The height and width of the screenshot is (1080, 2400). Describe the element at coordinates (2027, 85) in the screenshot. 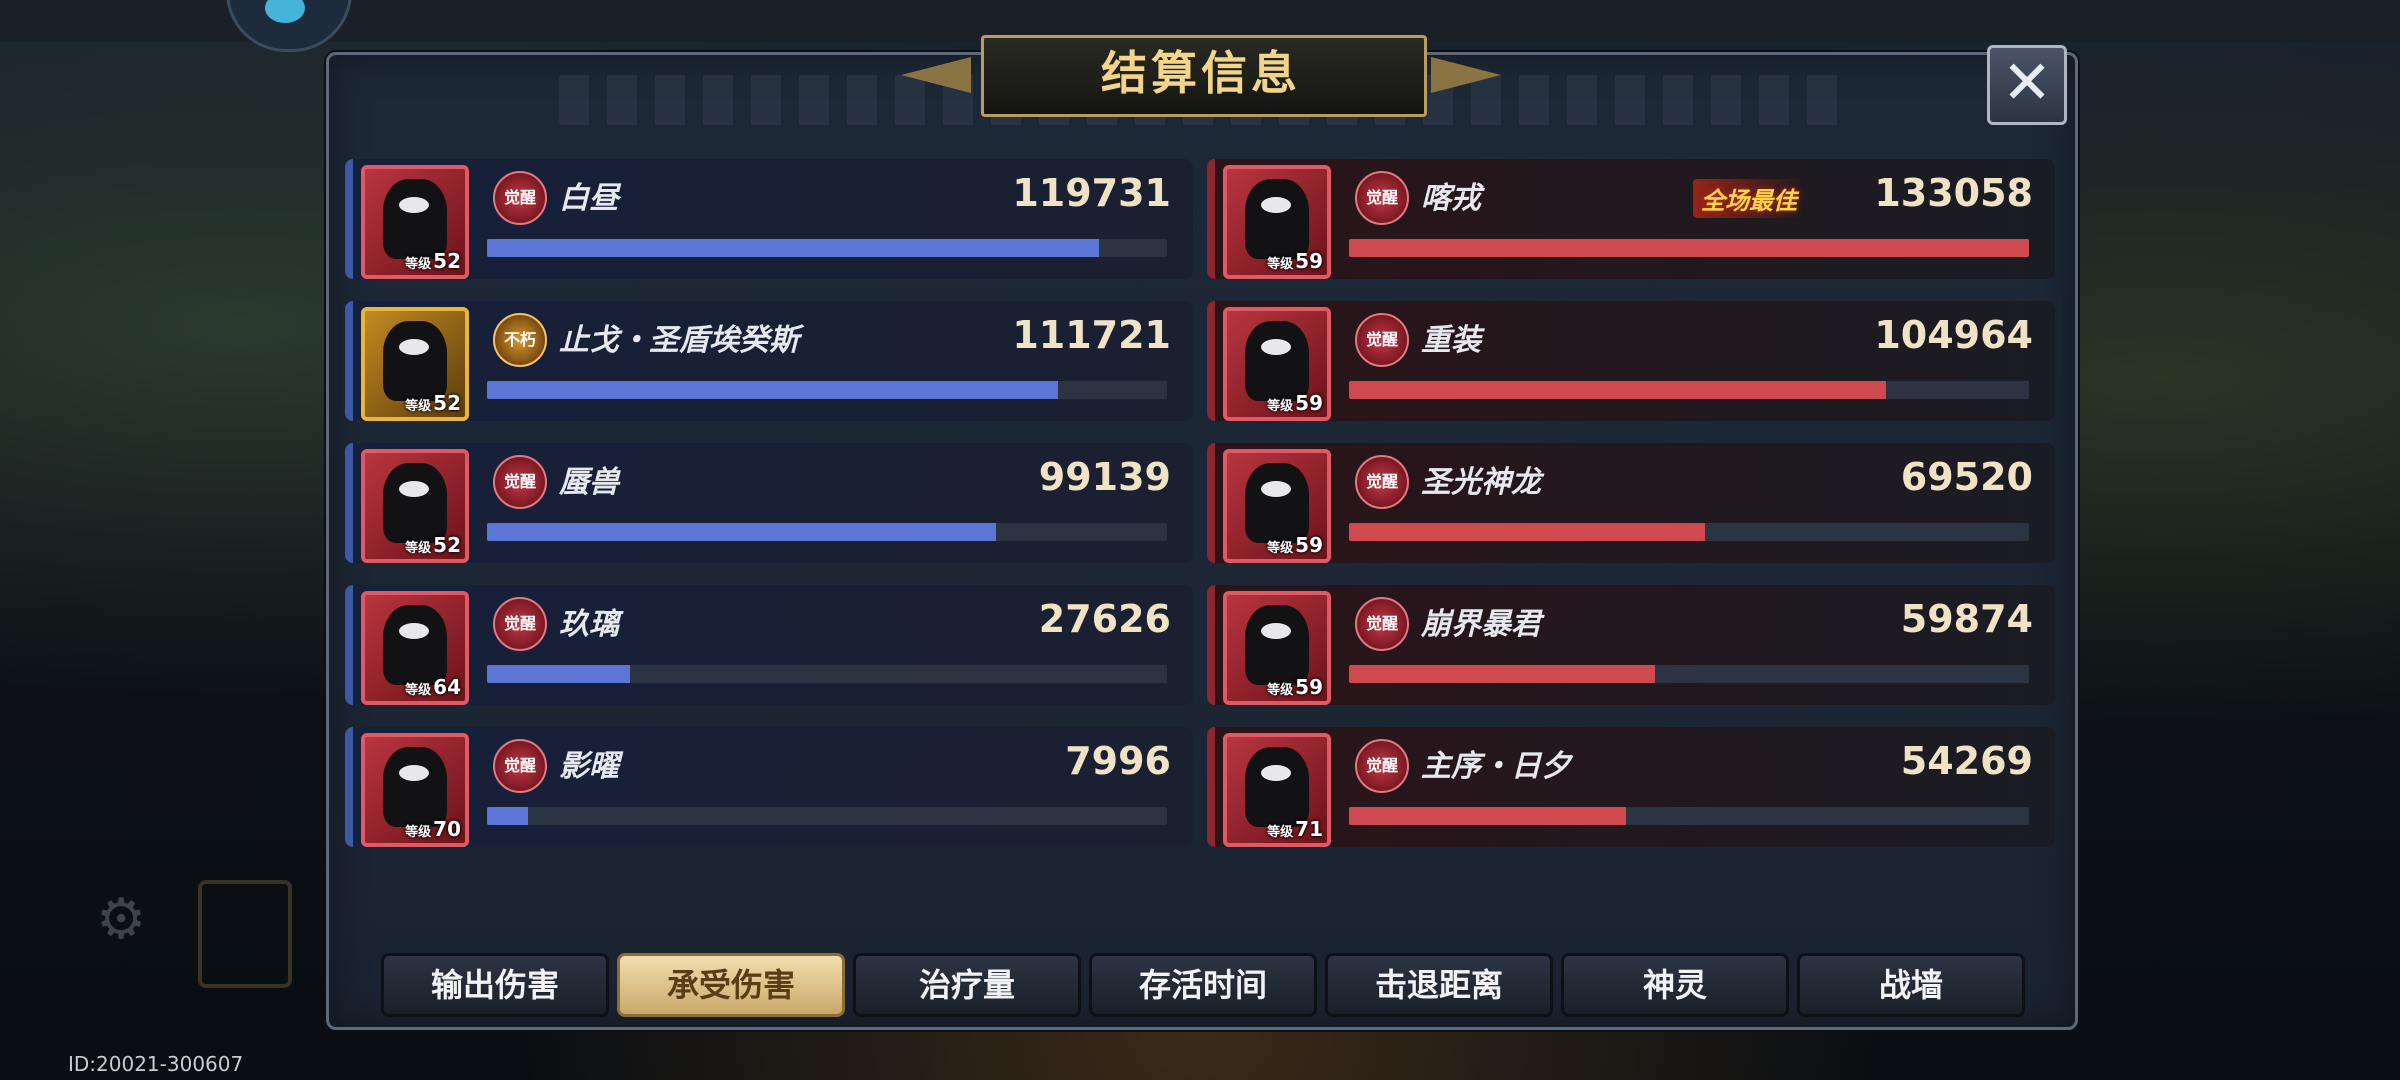

I see `close-icon: ✕` at that location.